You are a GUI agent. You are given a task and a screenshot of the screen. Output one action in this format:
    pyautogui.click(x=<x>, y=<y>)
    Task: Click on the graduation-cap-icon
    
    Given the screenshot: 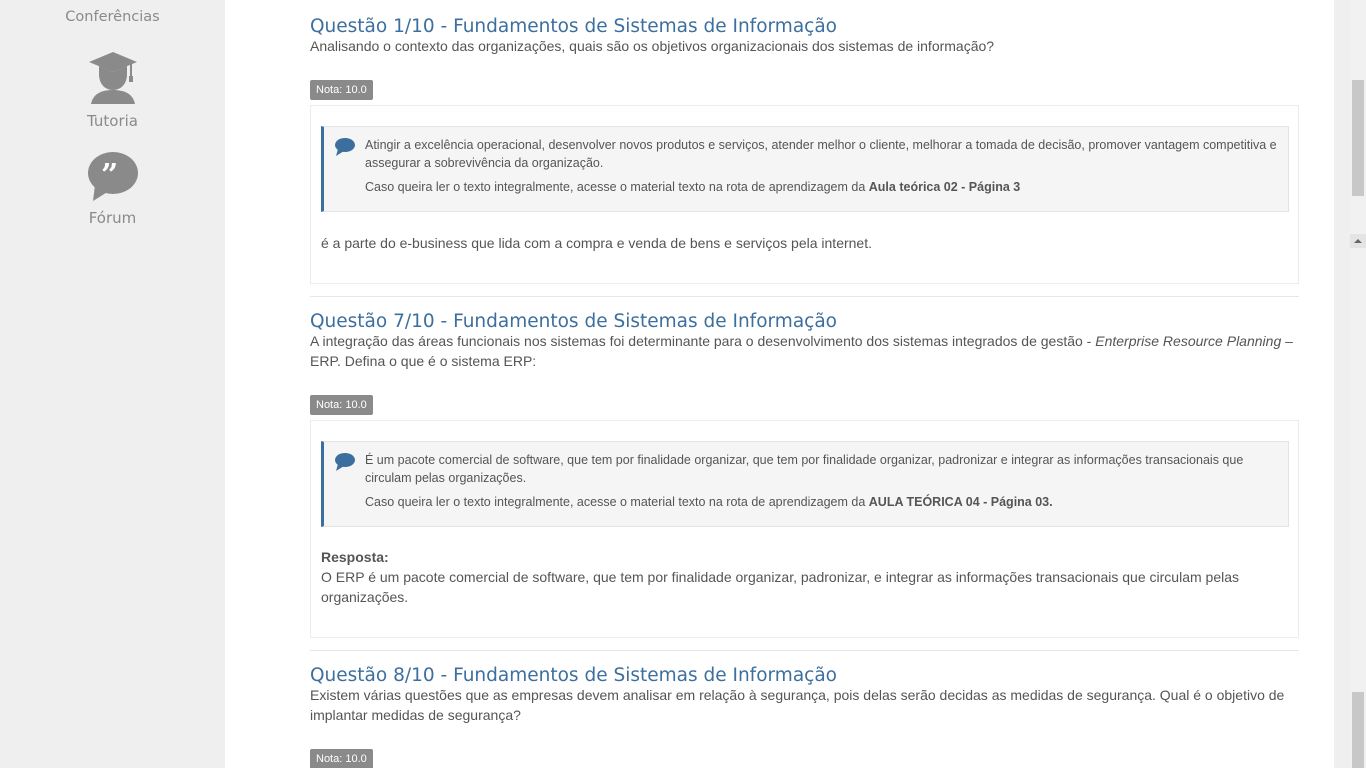 What is the action you would take?
    pyautogui.click(x=112, y=80)
    